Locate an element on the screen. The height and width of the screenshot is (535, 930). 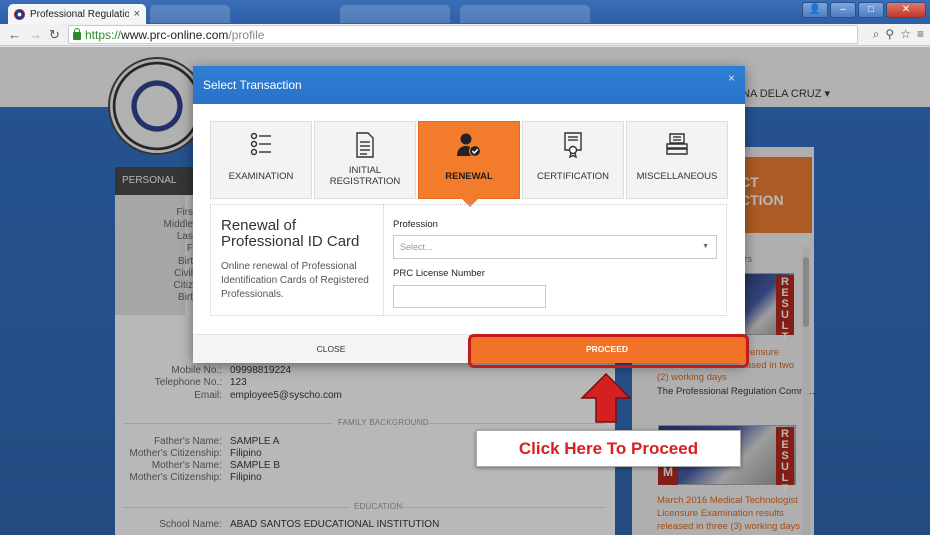
tile-label: RENEWAL is located at coordinates (469, 176).